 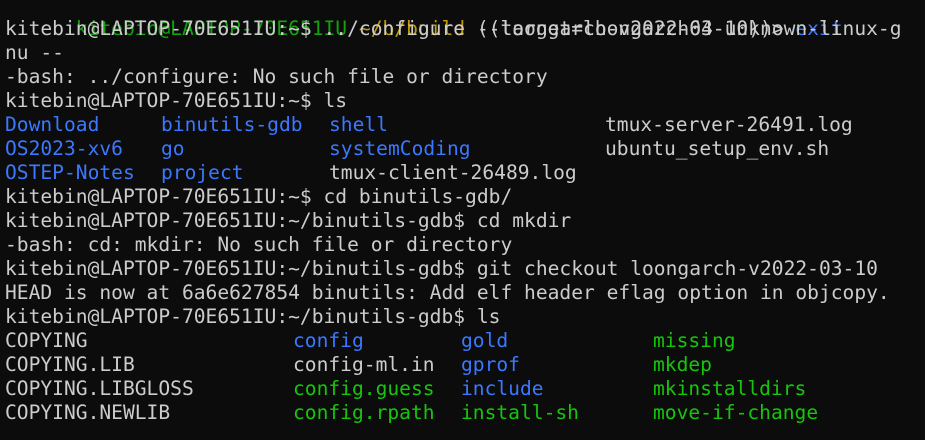 I want to click on ls-entry: Download, so click(x=52, y=124).